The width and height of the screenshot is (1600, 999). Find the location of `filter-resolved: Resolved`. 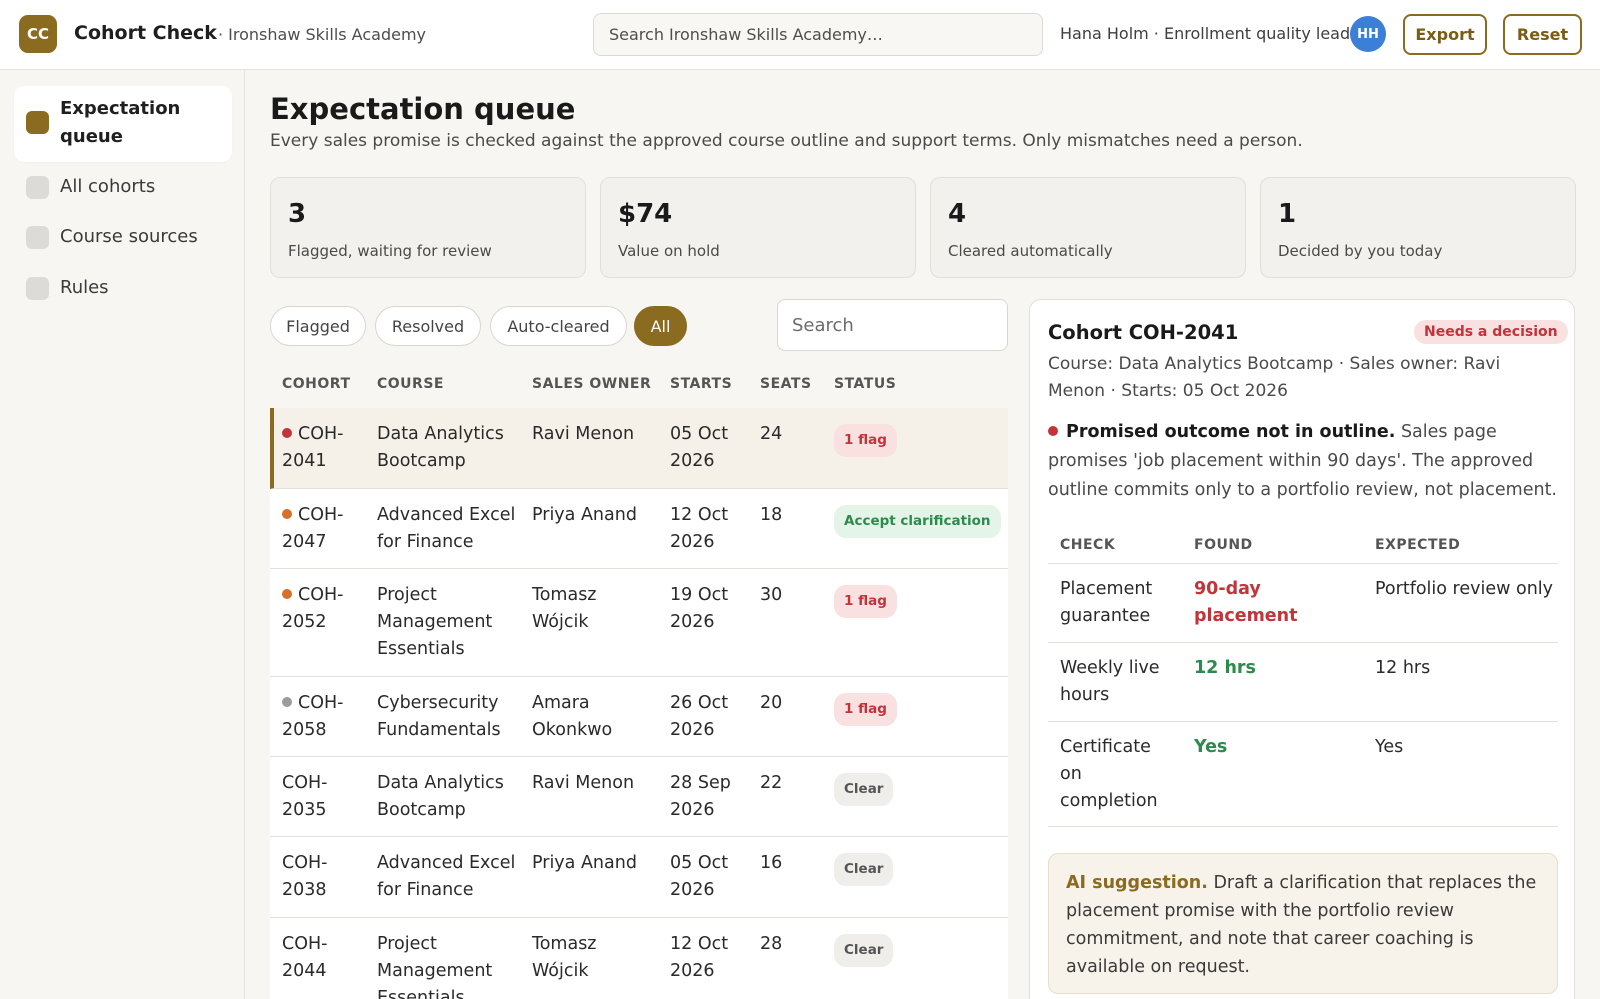

filter-resolved: Resolved is located at coordinates (428, 326).